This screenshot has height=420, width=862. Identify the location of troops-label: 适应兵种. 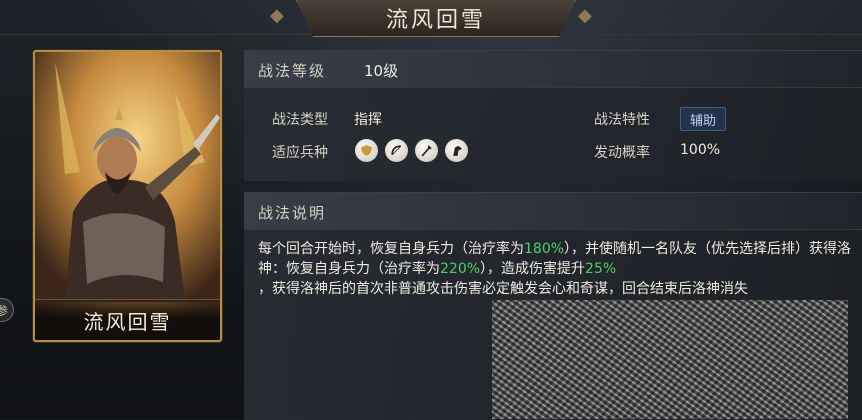
(300, 153).